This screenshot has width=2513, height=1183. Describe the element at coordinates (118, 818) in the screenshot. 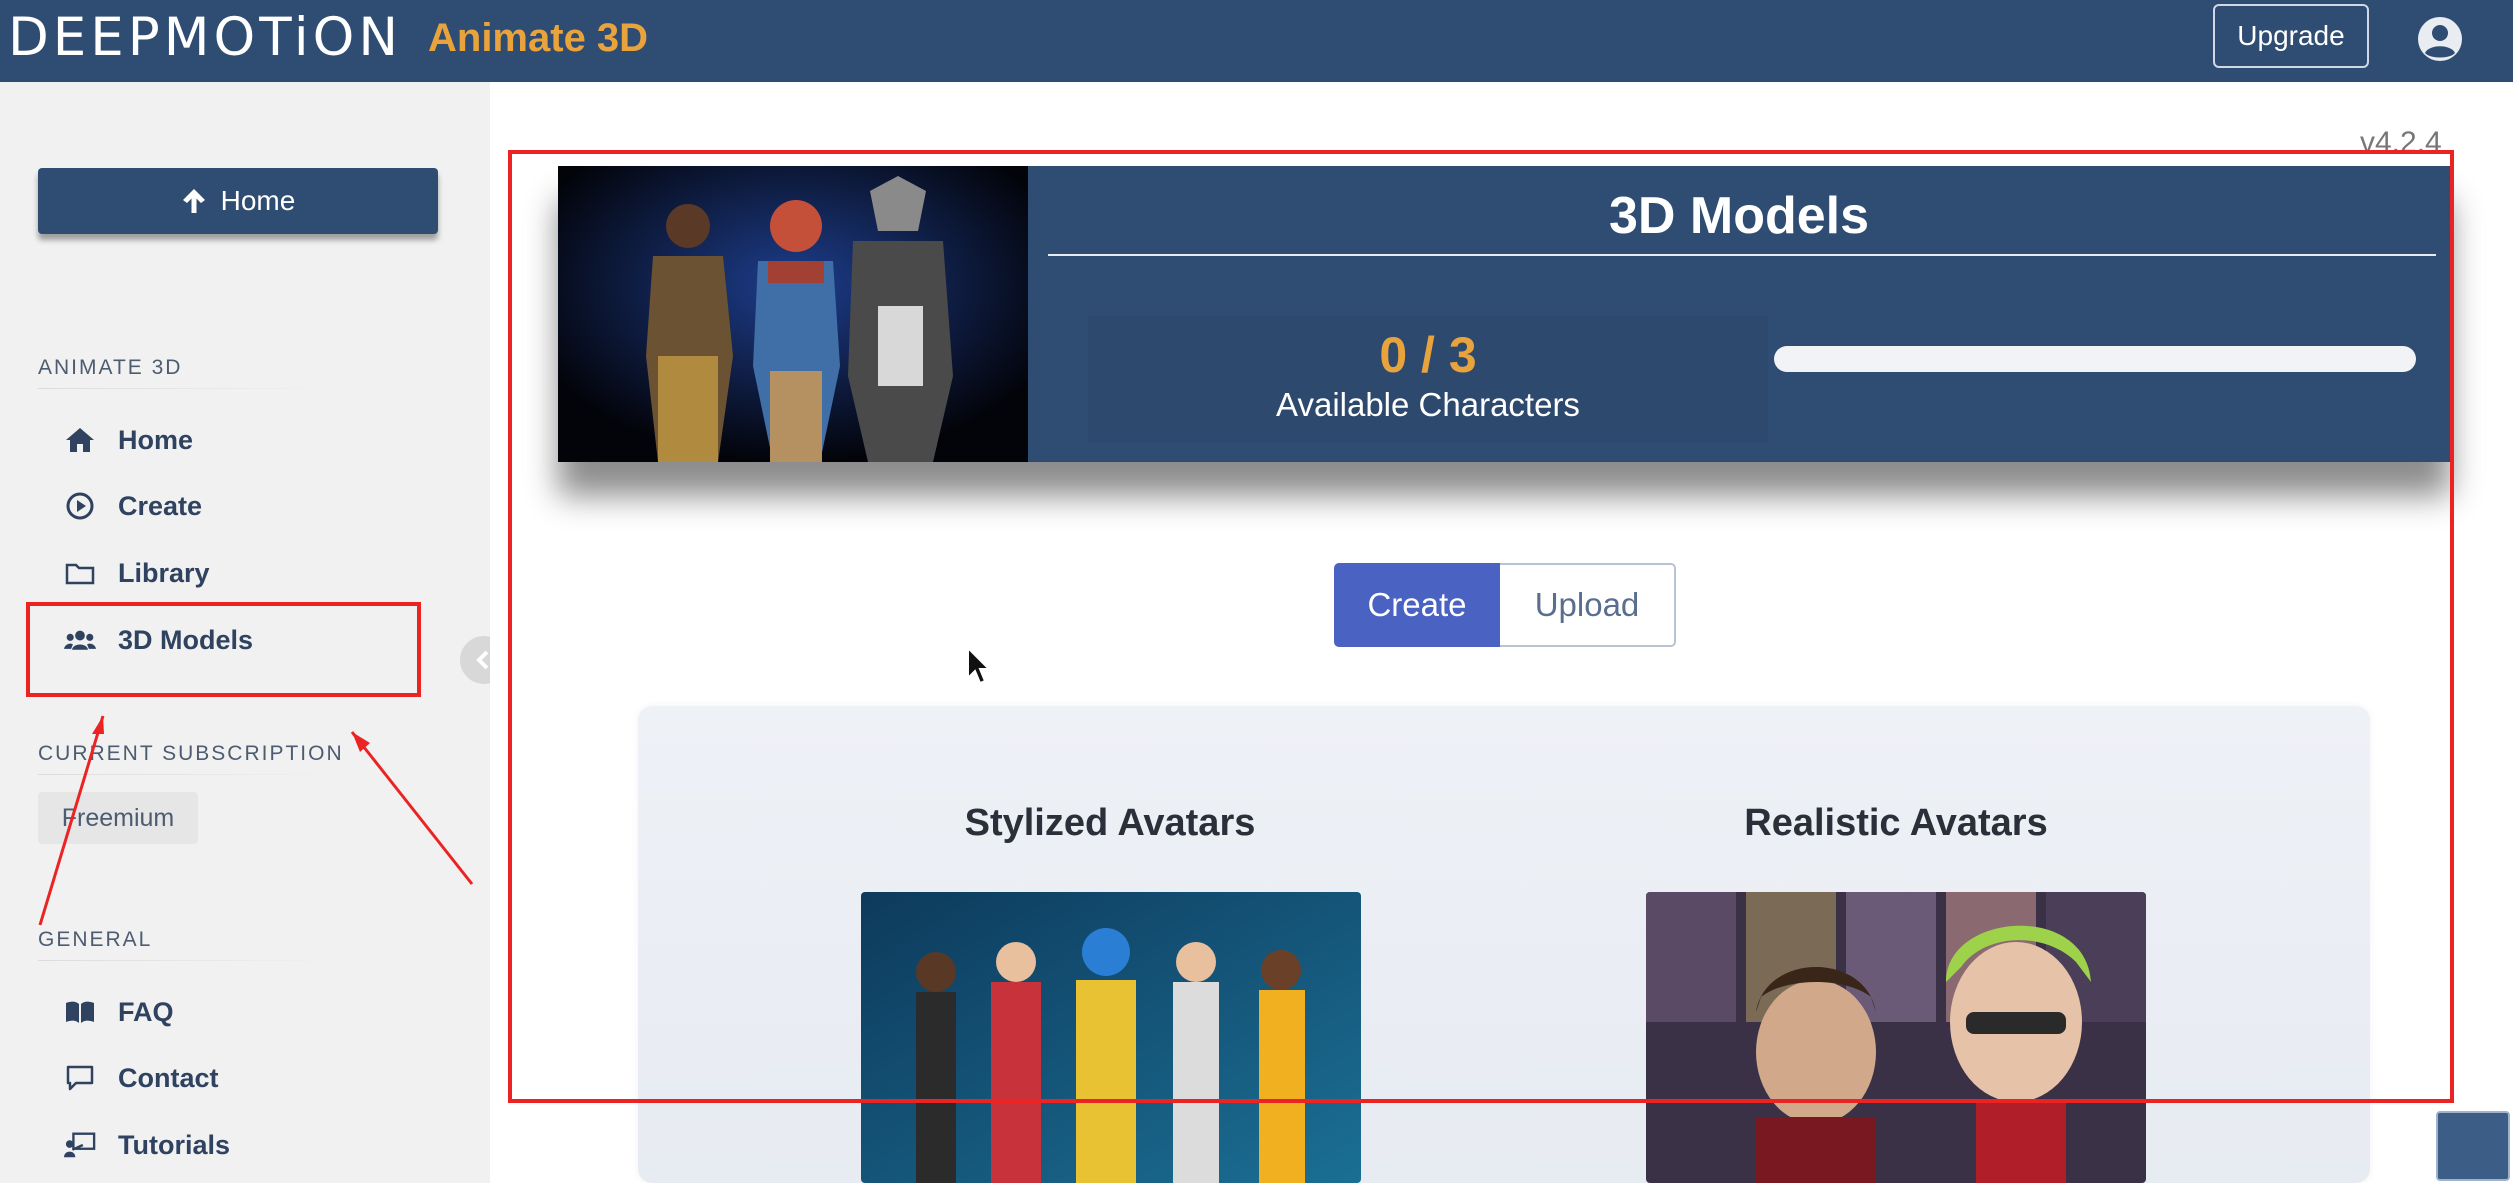

I see `subscription-badge: Freemium` at that location.